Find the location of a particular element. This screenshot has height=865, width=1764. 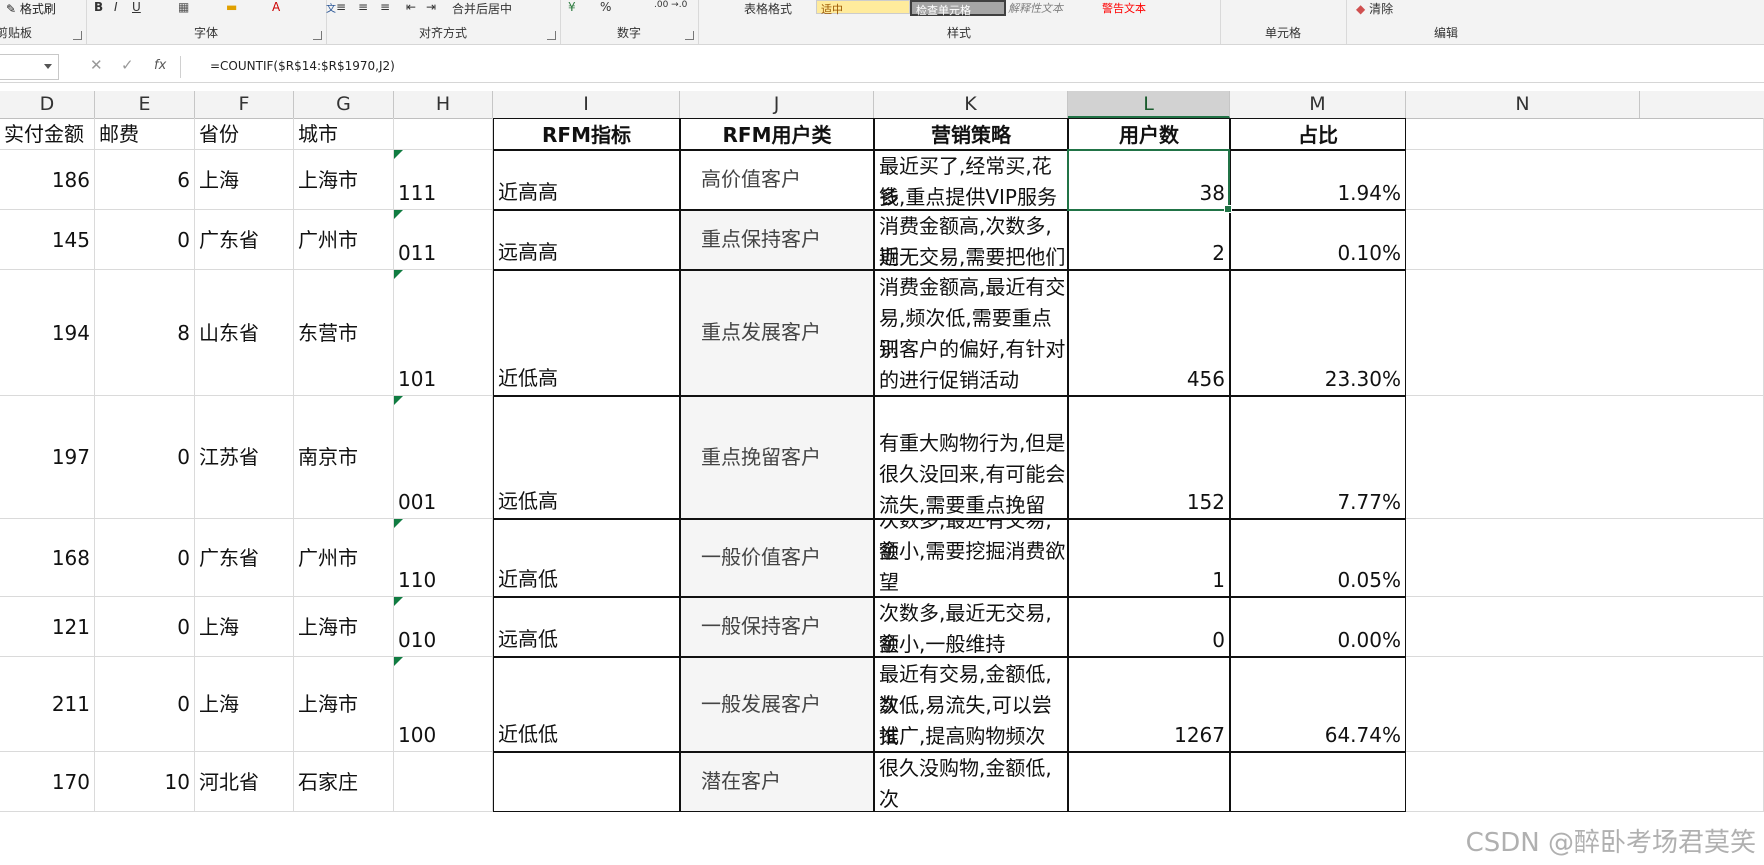

insert-function-icon: fx is located at coordinates (160, 65).